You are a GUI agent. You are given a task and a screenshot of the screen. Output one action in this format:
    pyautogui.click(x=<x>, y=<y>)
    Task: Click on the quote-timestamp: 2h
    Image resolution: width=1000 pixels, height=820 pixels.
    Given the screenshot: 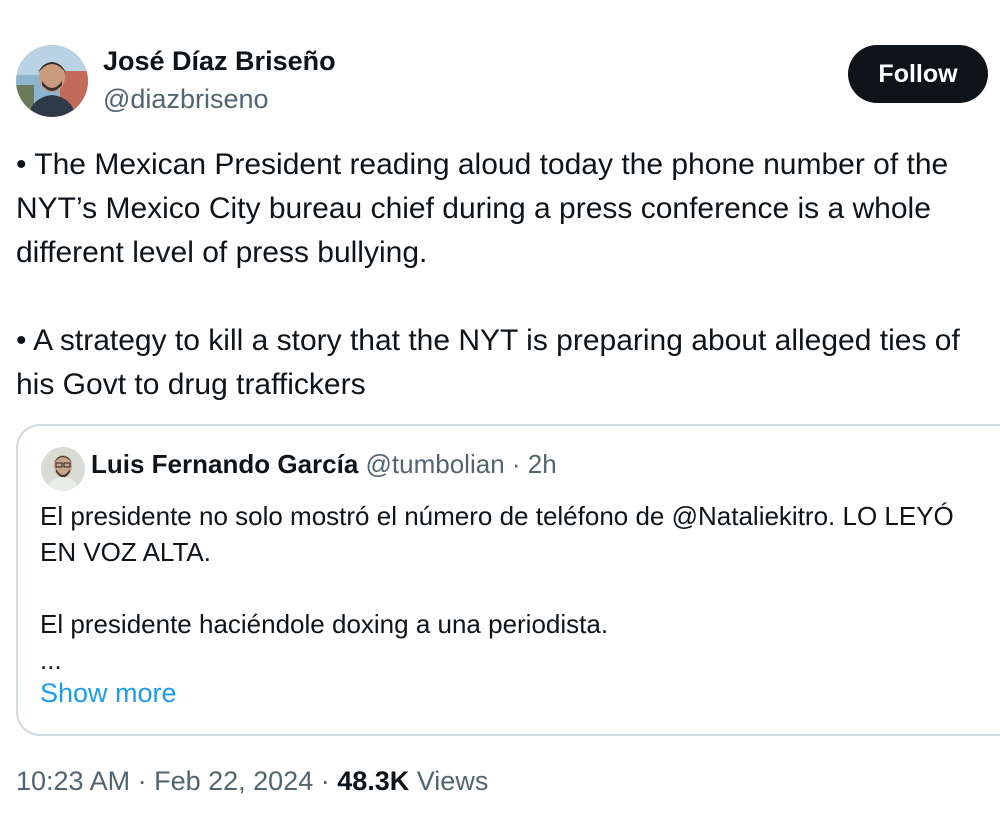 What is the action you would take?
    pyautogui.click(x=542, y=464)
    